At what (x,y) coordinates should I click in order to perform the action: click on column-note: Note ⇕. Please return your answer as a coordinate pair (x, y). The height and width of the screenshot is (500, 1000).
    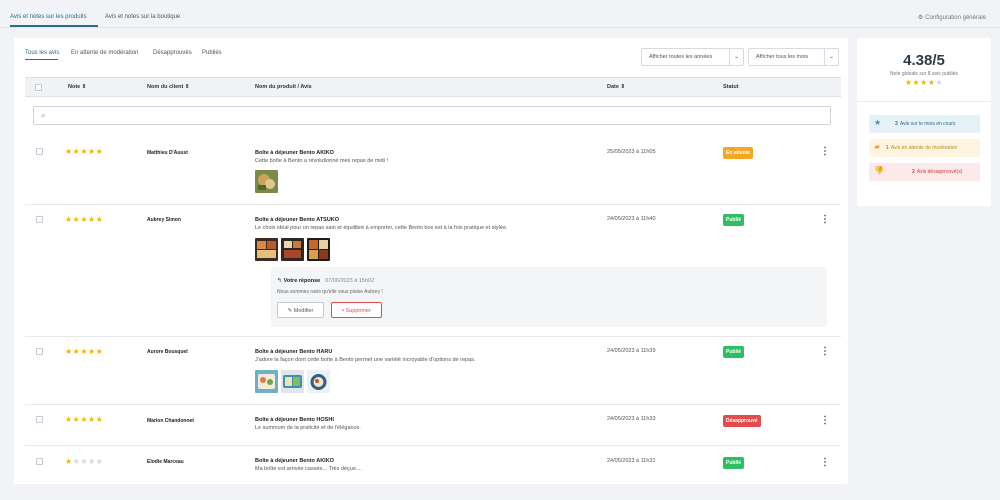
    Looking at the image, I should click on (77, 87).